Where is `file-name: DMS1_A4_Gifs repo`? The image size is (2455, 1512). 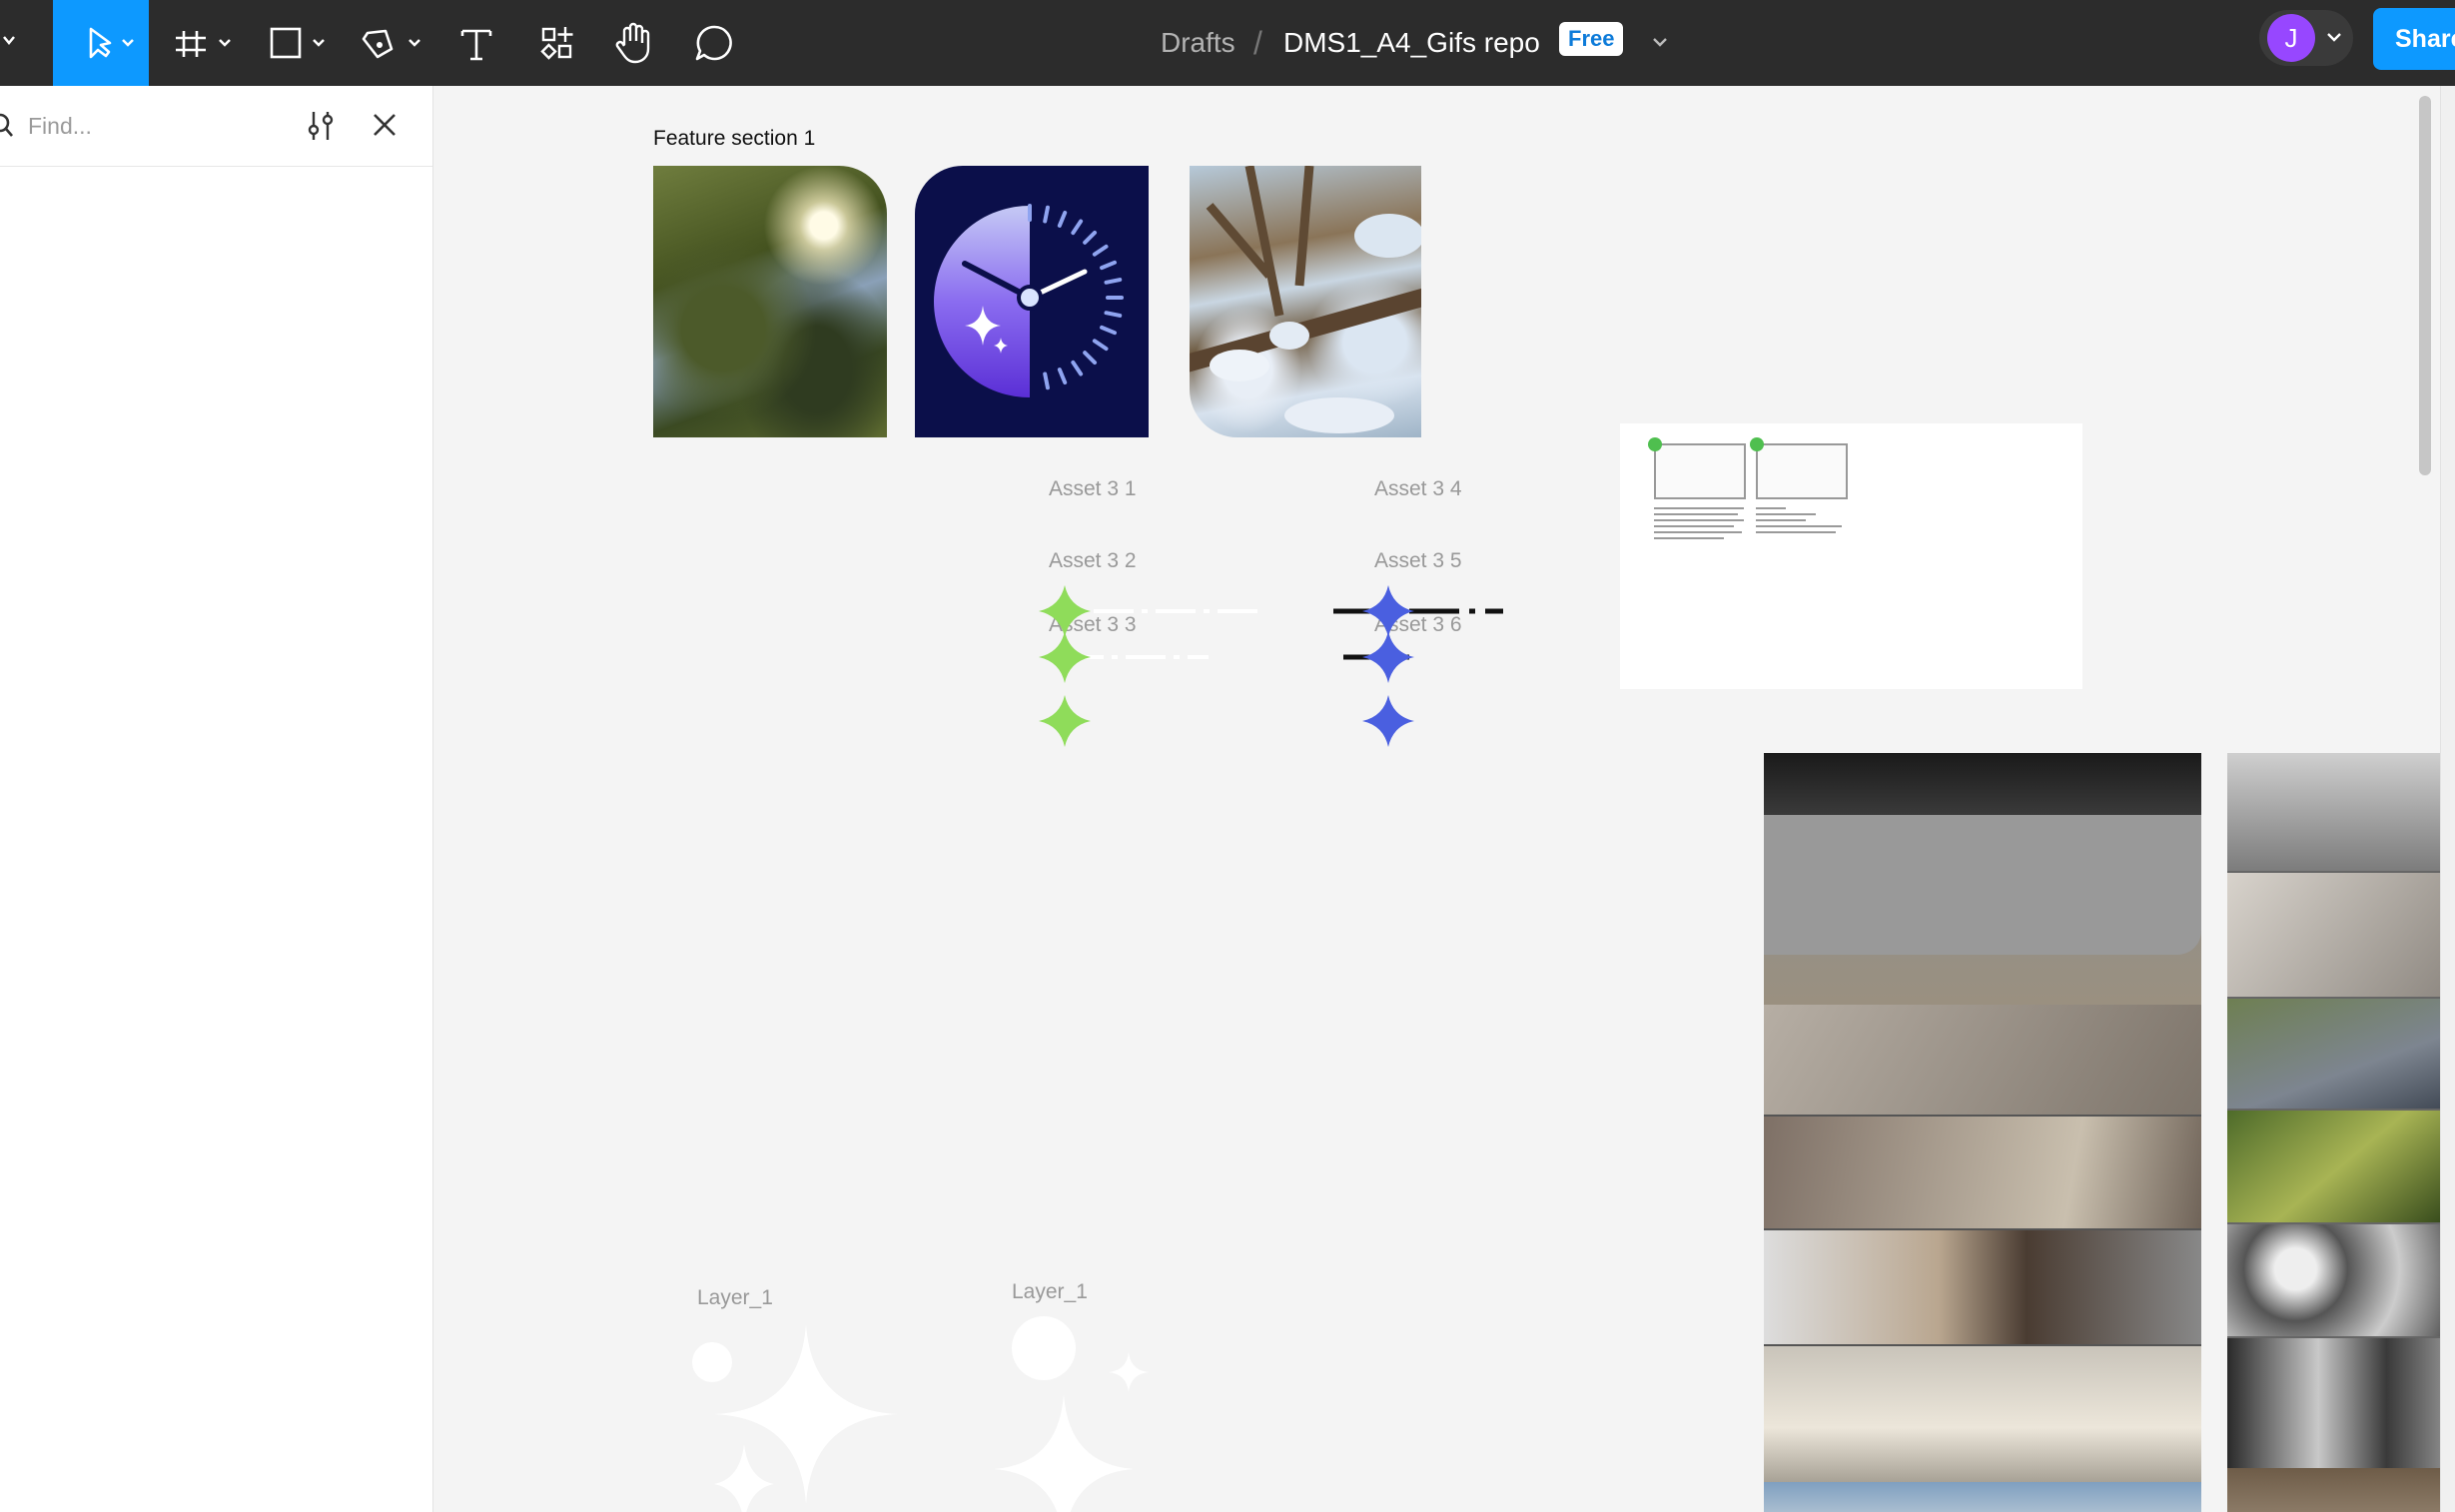
file-name: DMS1_A4_Gifs repo is located at coordinates (1411, 43).